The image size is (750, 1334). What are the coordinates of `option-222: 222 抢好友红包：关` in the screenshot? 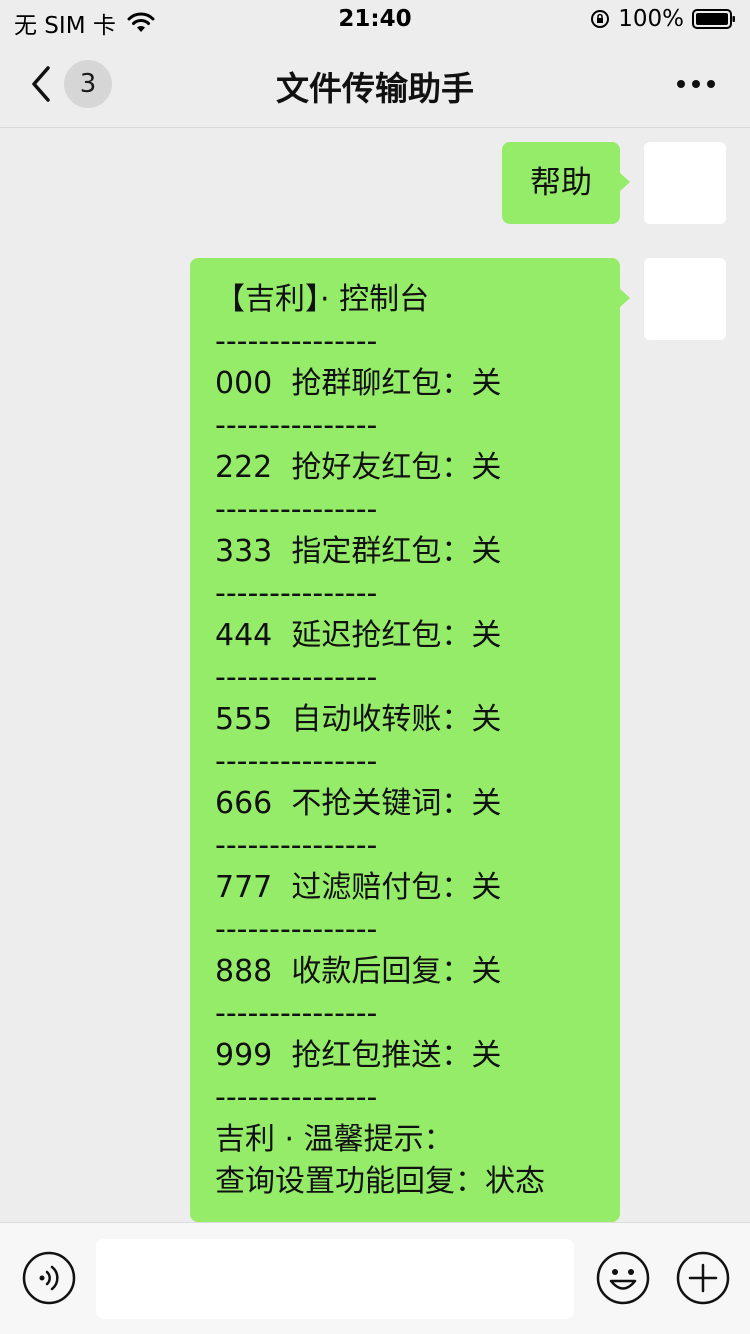 It's located at (358, 467).